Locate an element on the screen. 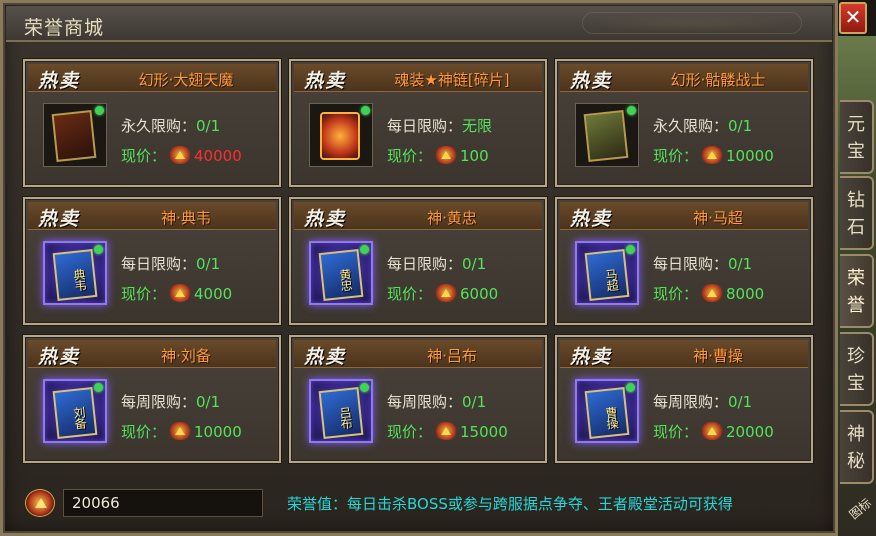  shop-item-card: 热卖 幻形·骷髅战士 永久限购：0/1 现价： 10000 is located at coordinates (684, 123).